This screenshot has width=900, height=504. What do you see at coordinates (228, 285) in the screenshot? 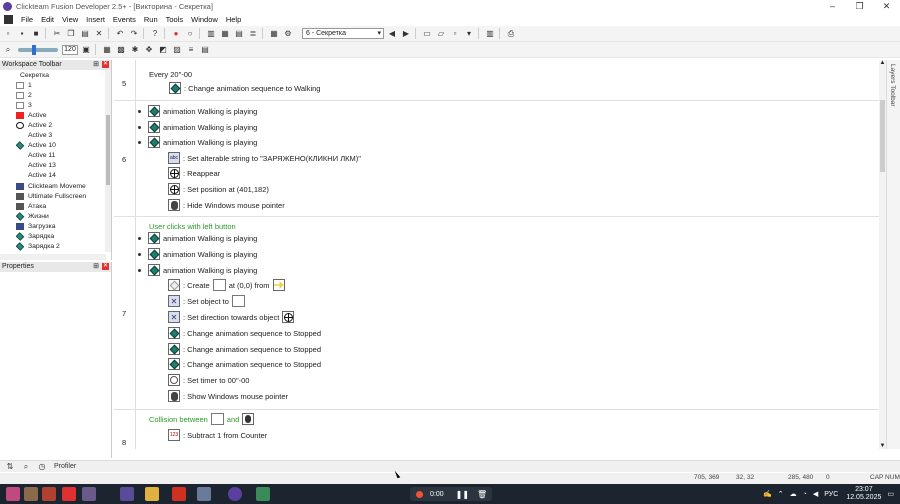
I see `event-action: : Create at (0,0) from` at bounding box center [228, 285].